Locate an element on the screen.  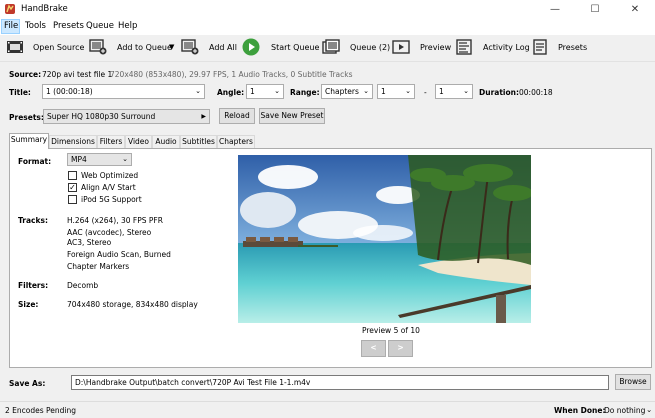
preview-button: Preview is located at coordinates (435, 47).